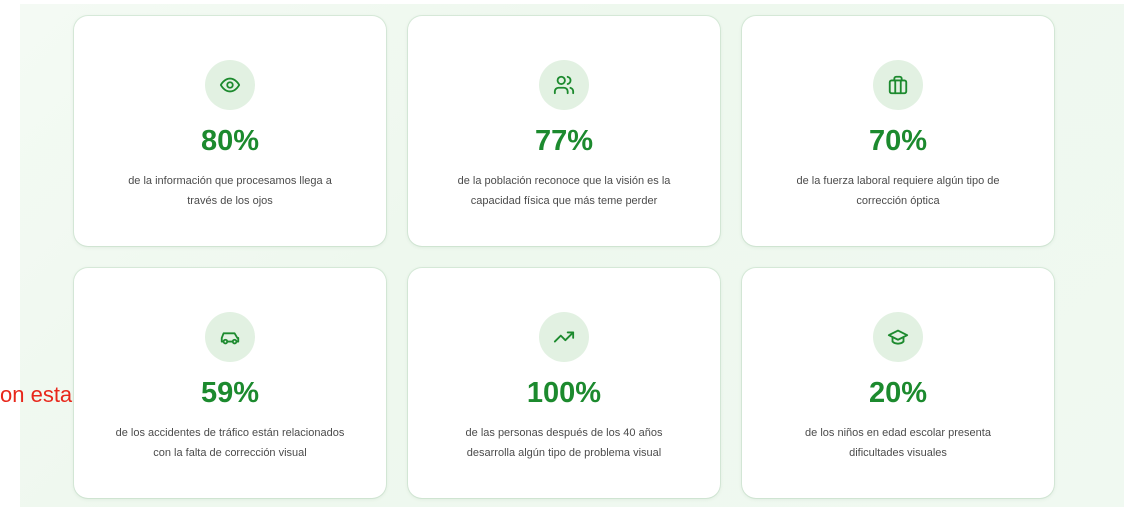 The width and height of the screenshot is (1124, 507). I want to click on stat-value: 100%, so click(564, 393).